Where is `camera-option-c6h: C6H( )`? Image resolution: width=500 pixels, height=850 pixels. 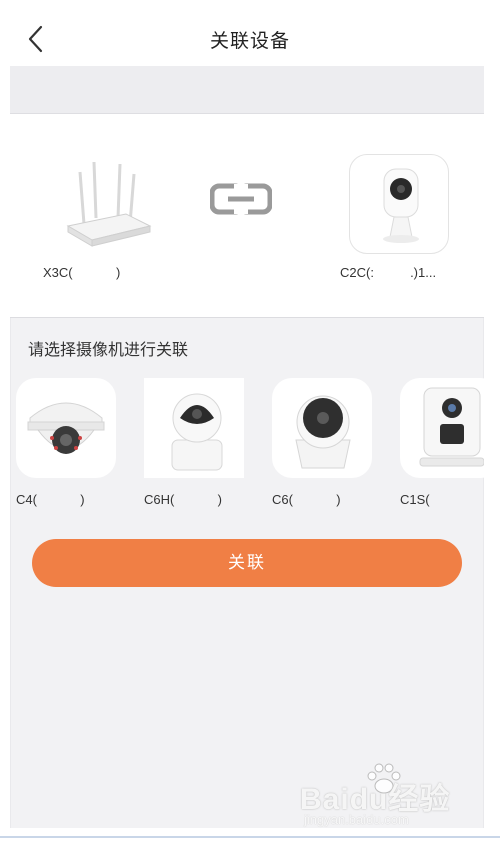 camera-option-c6h: C6H( ) is located at coordinates (194, 442).